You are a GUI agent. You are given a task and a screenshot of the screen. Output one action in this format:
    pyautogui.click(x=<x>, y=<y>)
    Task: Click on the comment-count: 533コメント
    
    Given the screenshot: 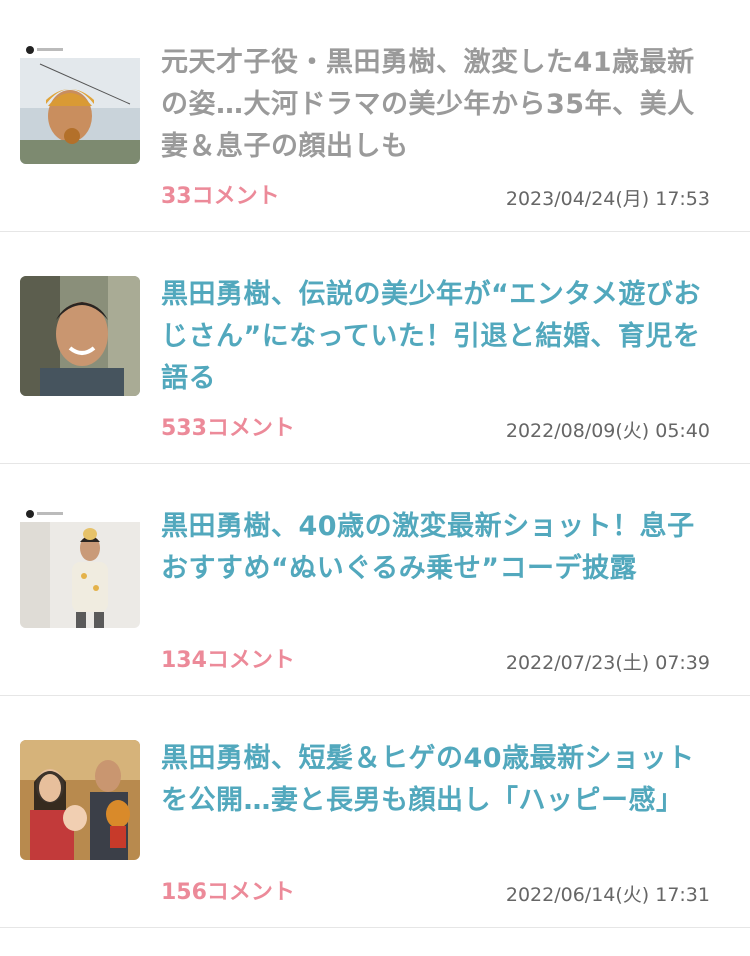 What is the action you would take?
    pyautogui.click(x=228, y=428)
    